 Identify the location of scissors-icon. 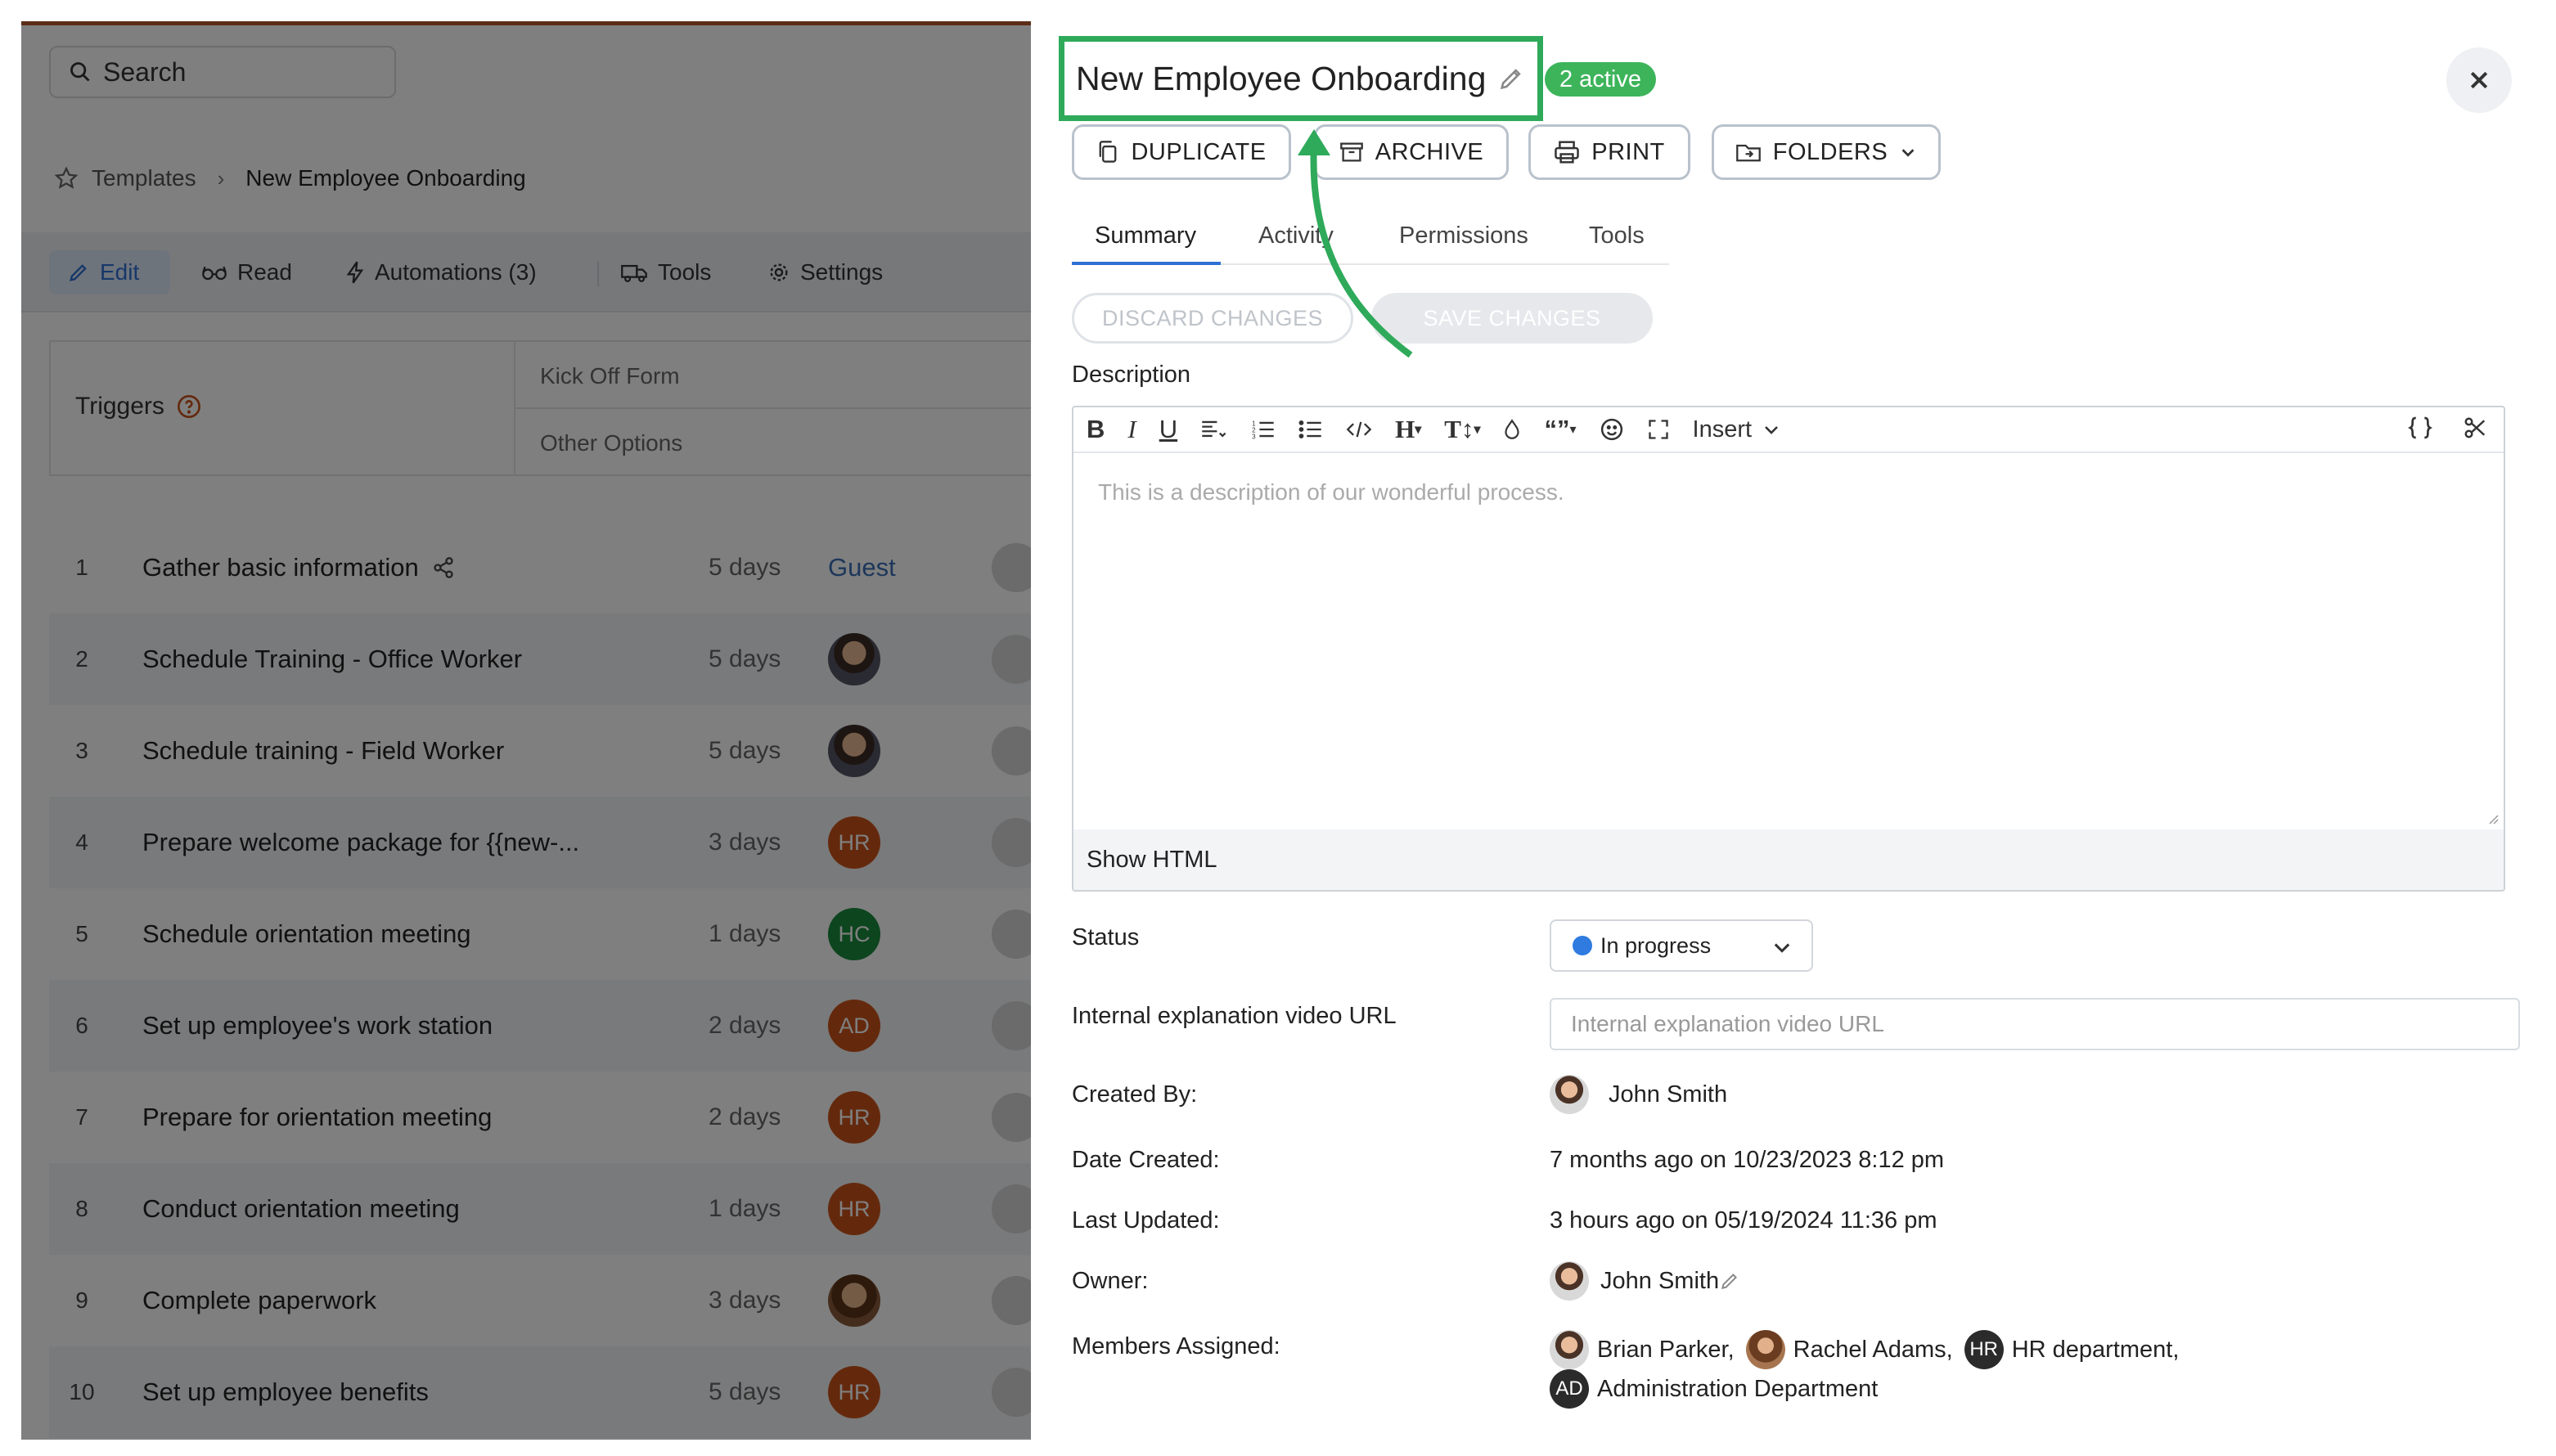
(2475, 428).